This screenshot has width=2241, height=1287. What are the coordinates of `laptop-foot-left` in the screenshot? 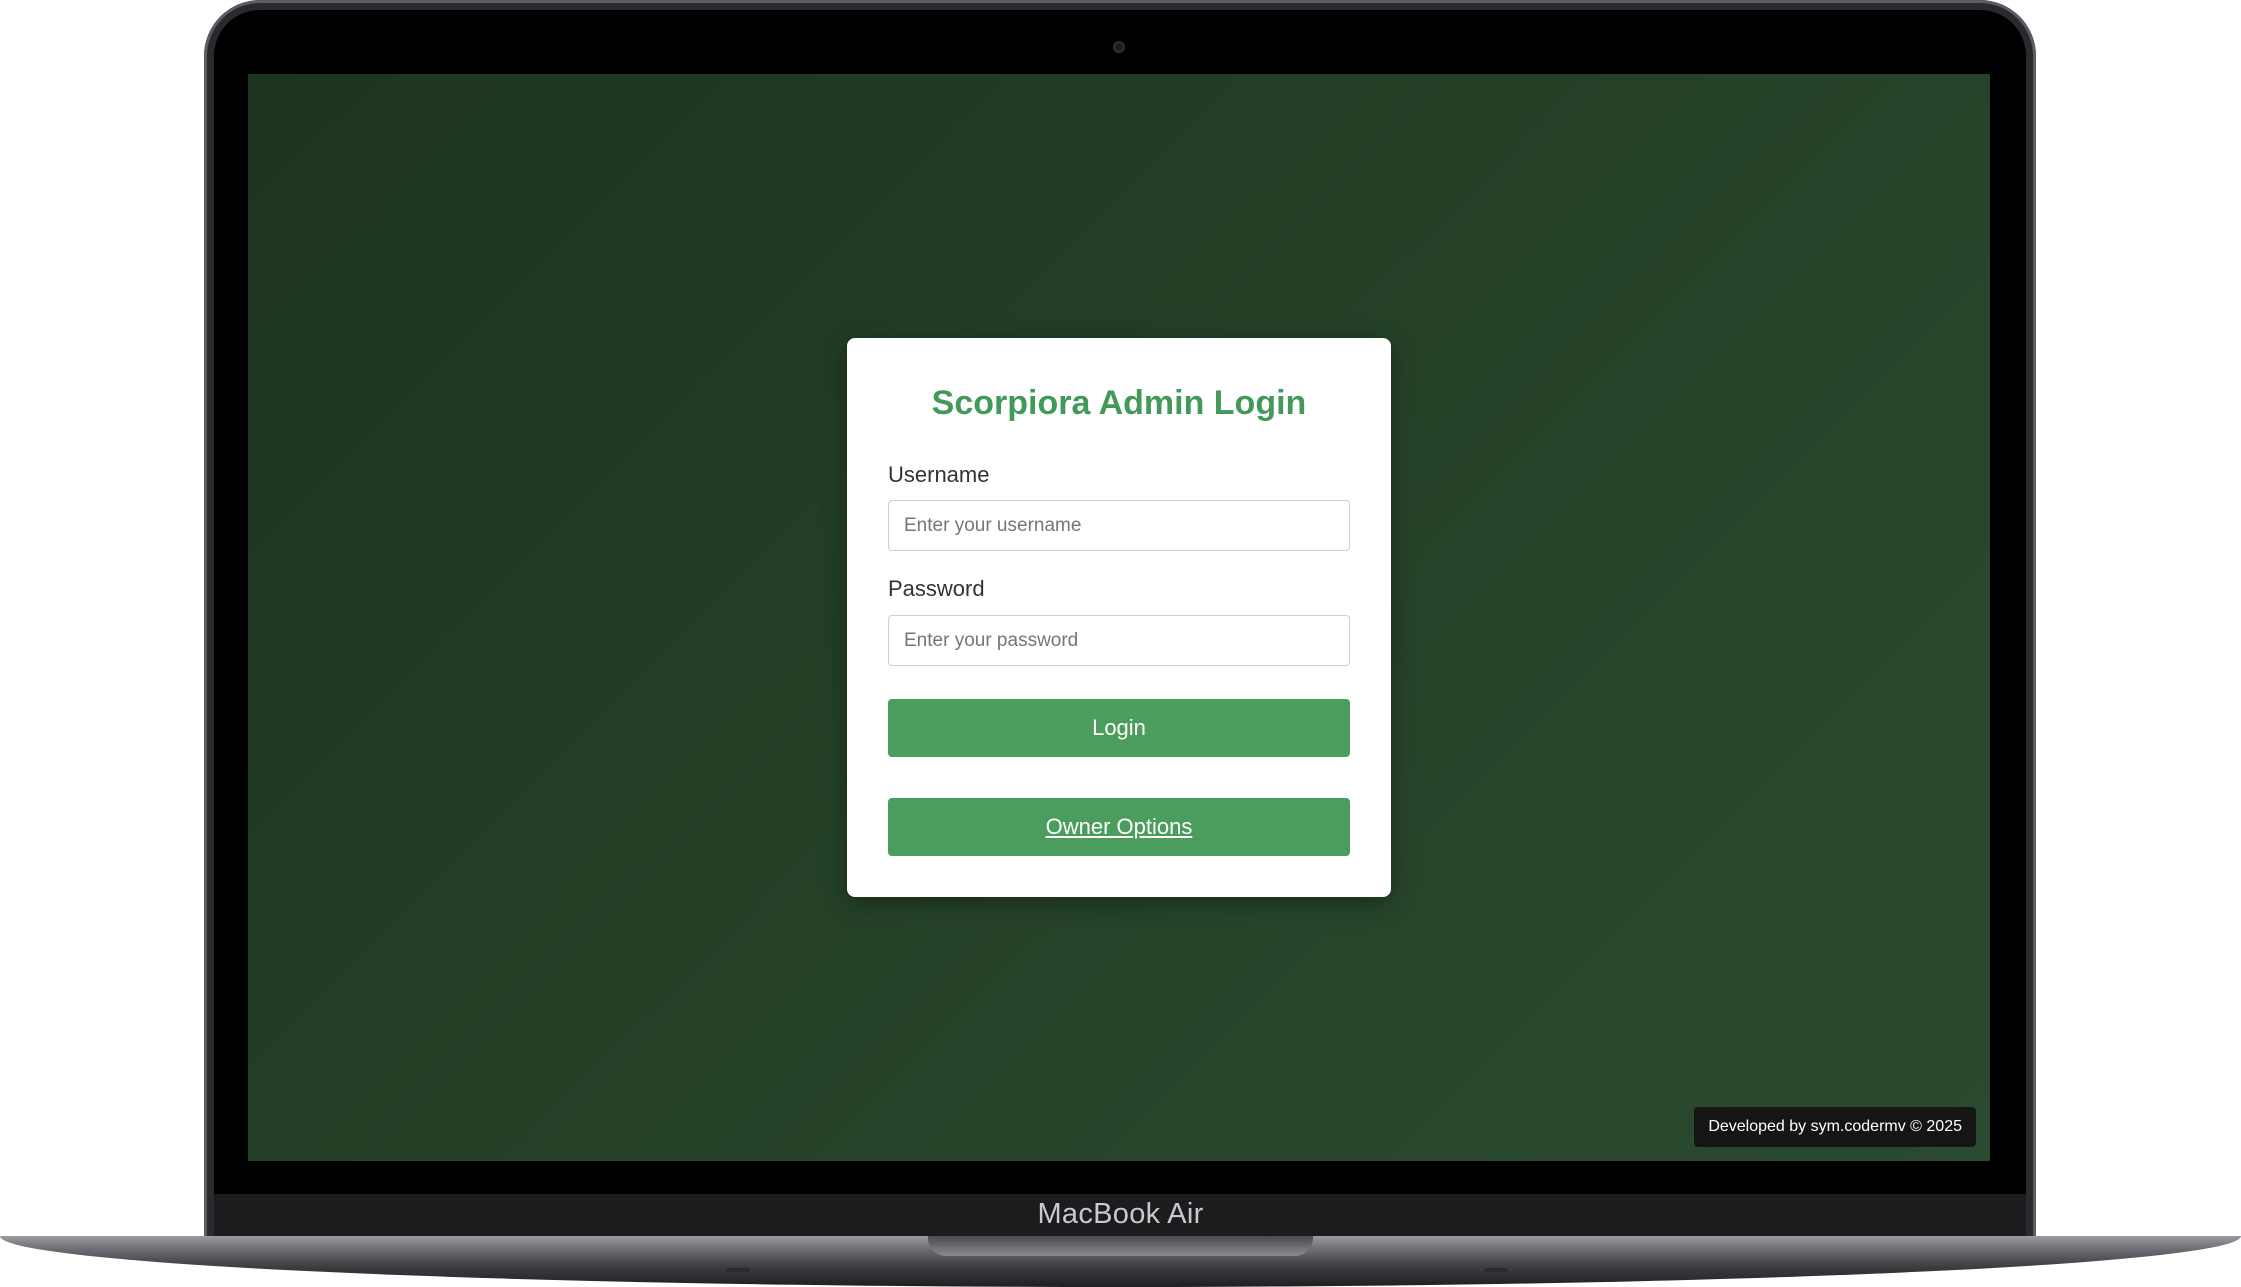 It's located at (738, 1270).